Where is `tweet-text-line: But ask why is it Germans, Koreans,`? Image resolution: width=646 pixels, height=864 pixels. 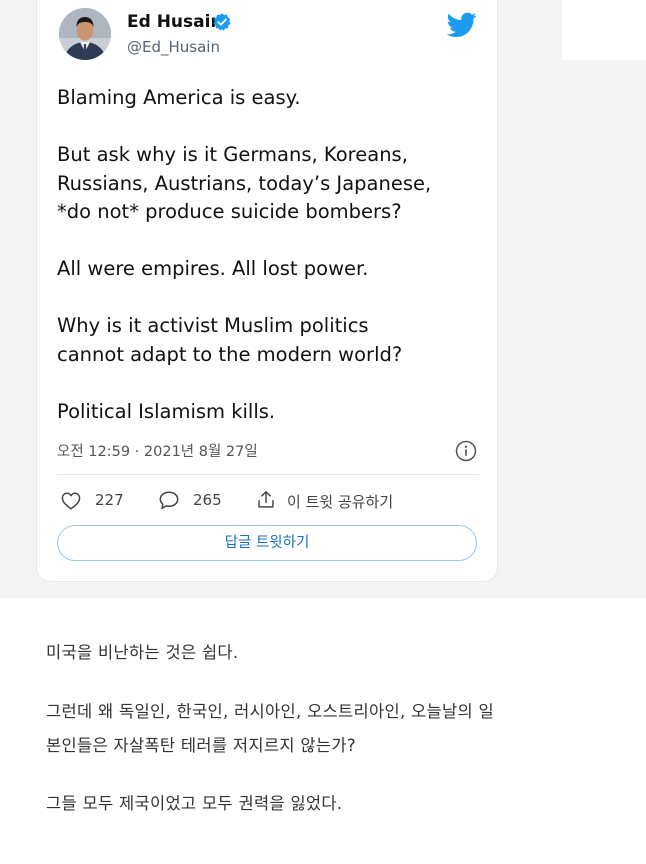
tweet-text-line: But ask why is it Germans, Koreans, is located at coordinates (232, 154).